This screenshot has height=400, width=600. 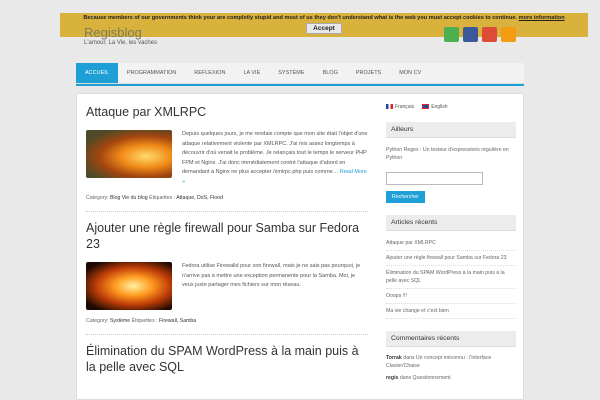 I want to click on widget-title-comments: Commentaires récents, so click(x=451, y=339).